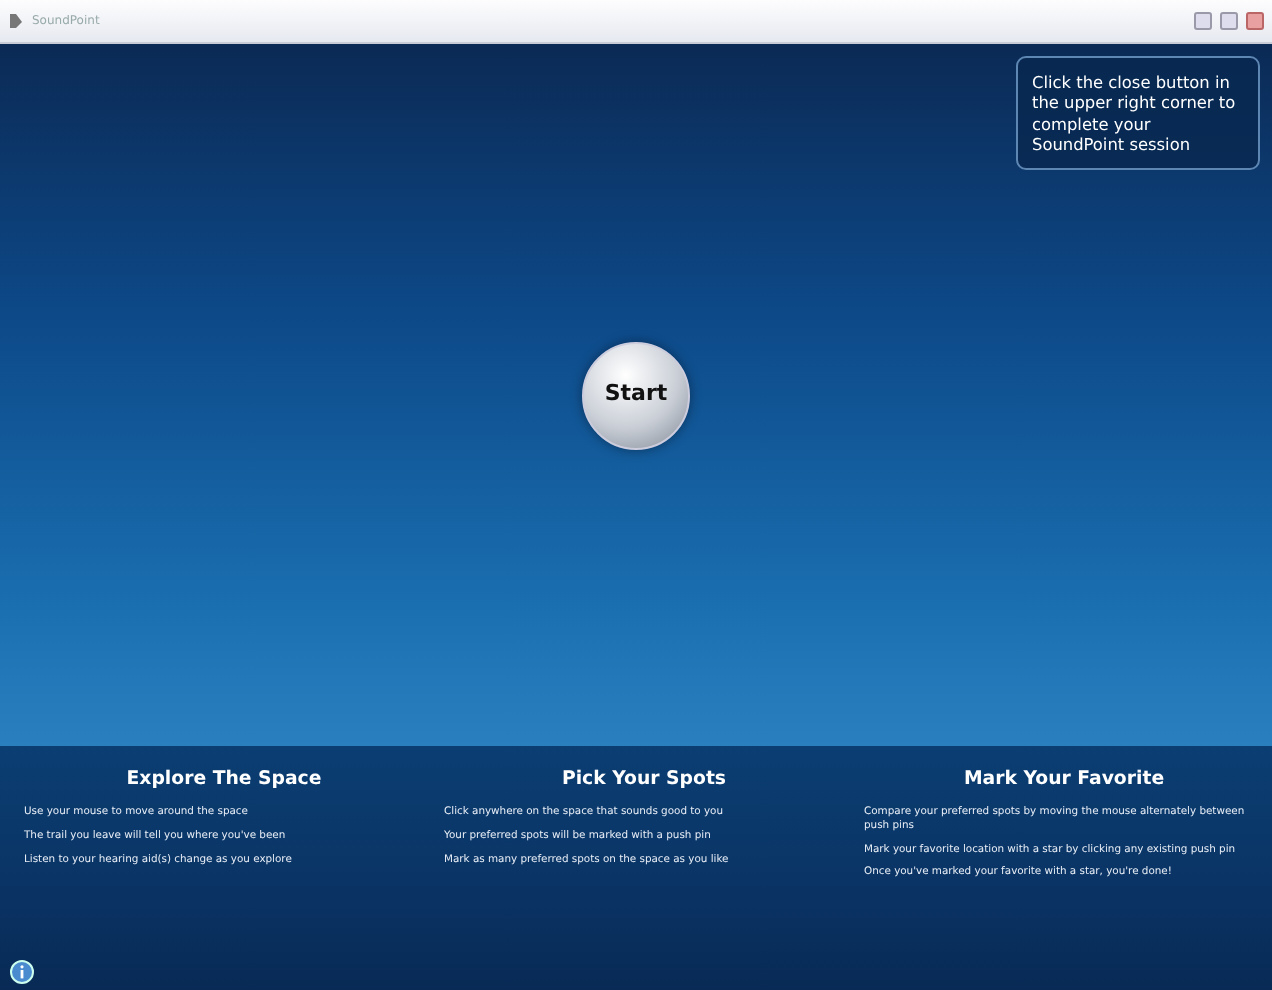  I want to click on close-button, so click(1255, 21).